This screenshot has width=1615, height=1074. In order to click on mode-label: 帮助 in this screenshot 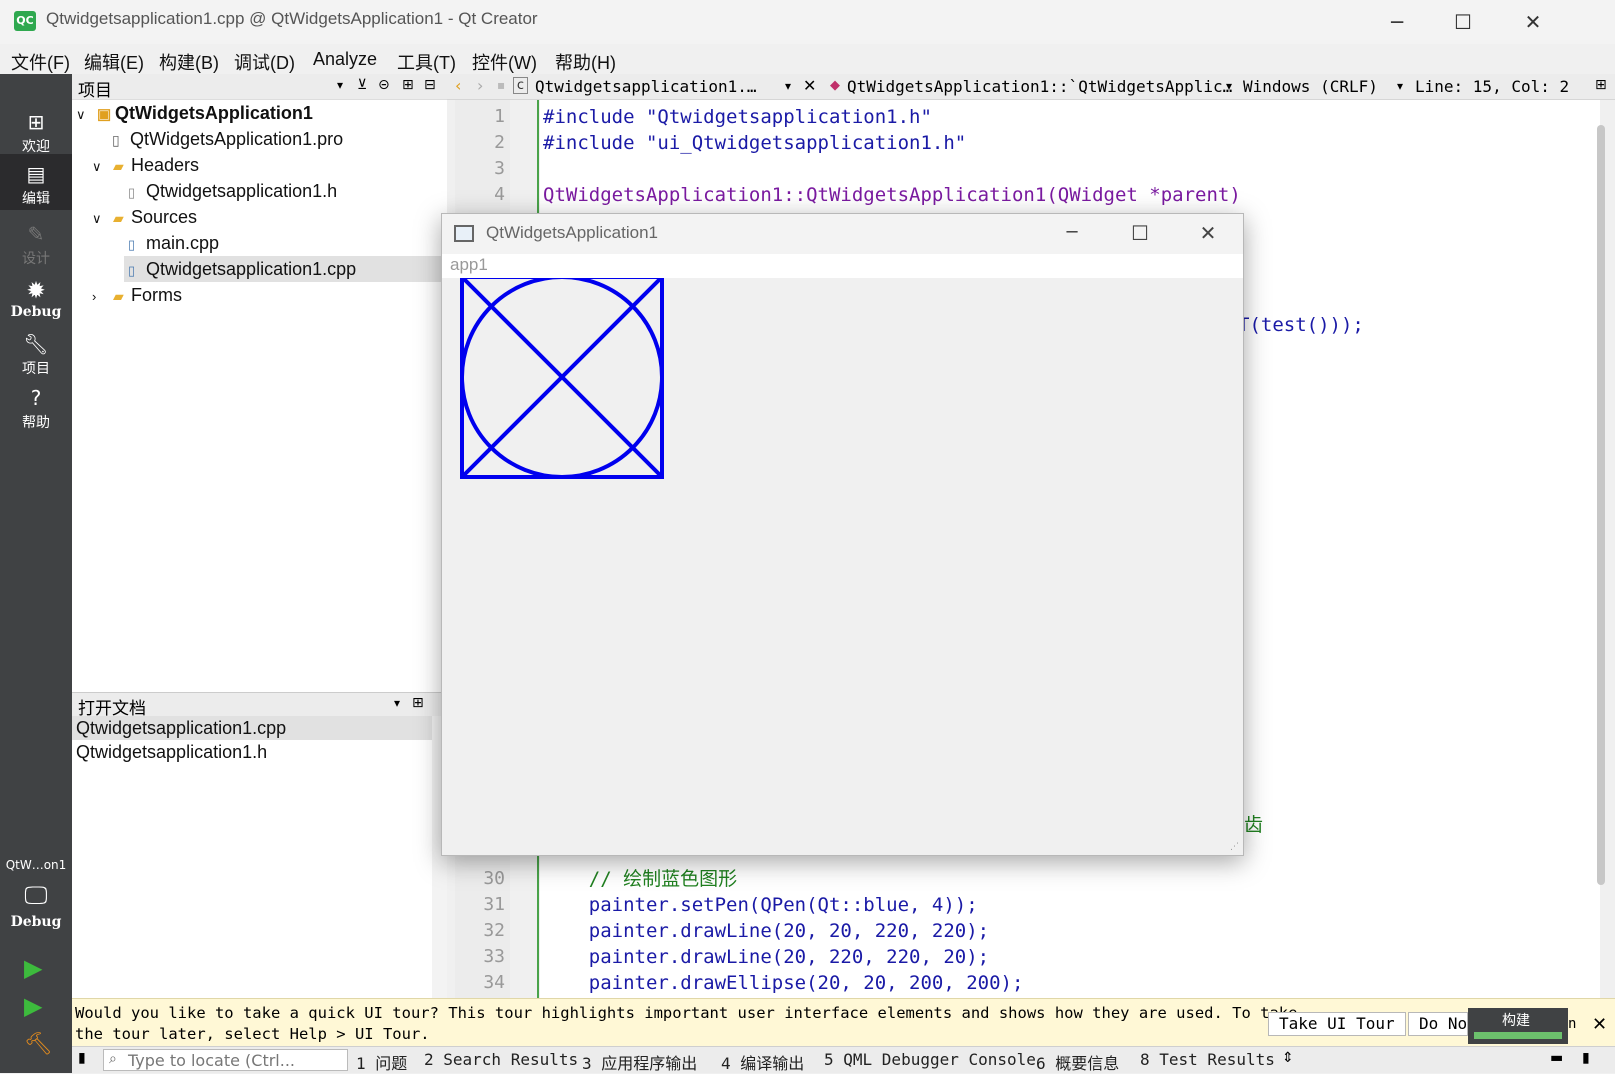, I will do `click(36, 423)`.